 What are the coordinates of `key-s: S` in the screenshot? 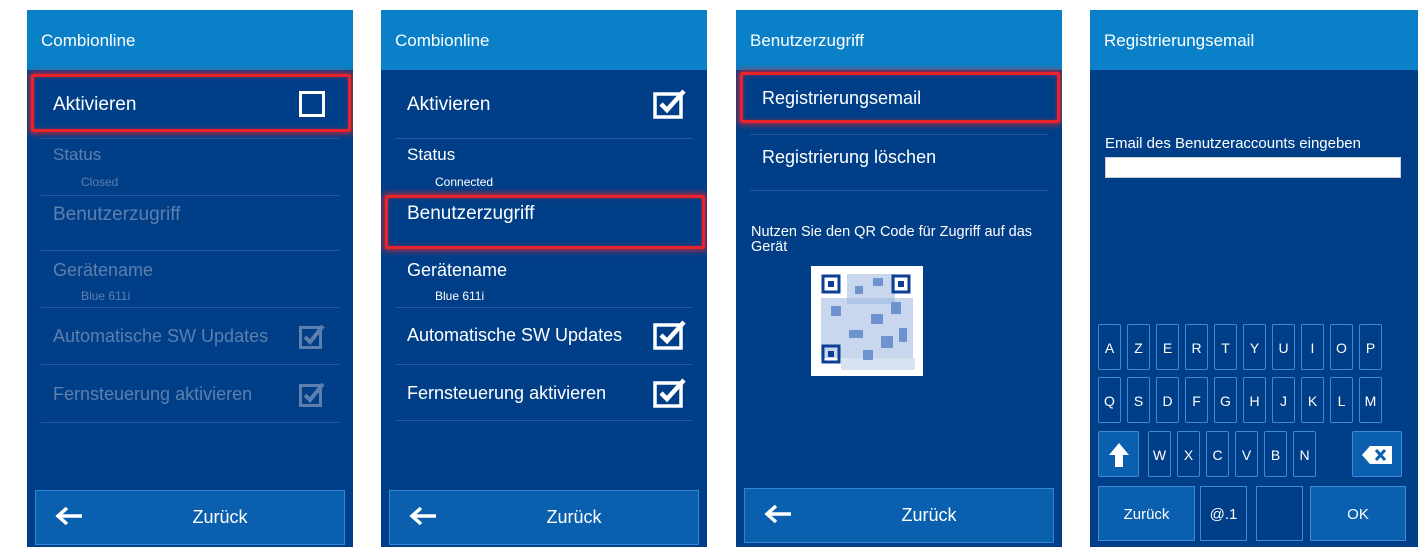 It's located at (1138, 400).